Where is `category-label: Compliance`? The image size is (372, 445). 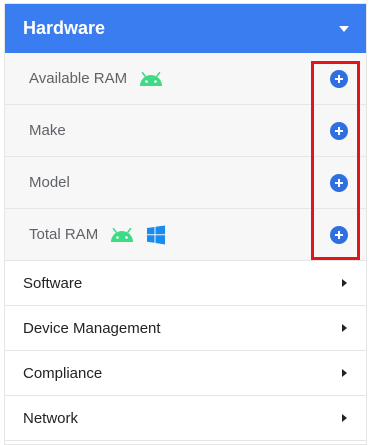 category-label: Compliance is located at coordinates (63, 373).